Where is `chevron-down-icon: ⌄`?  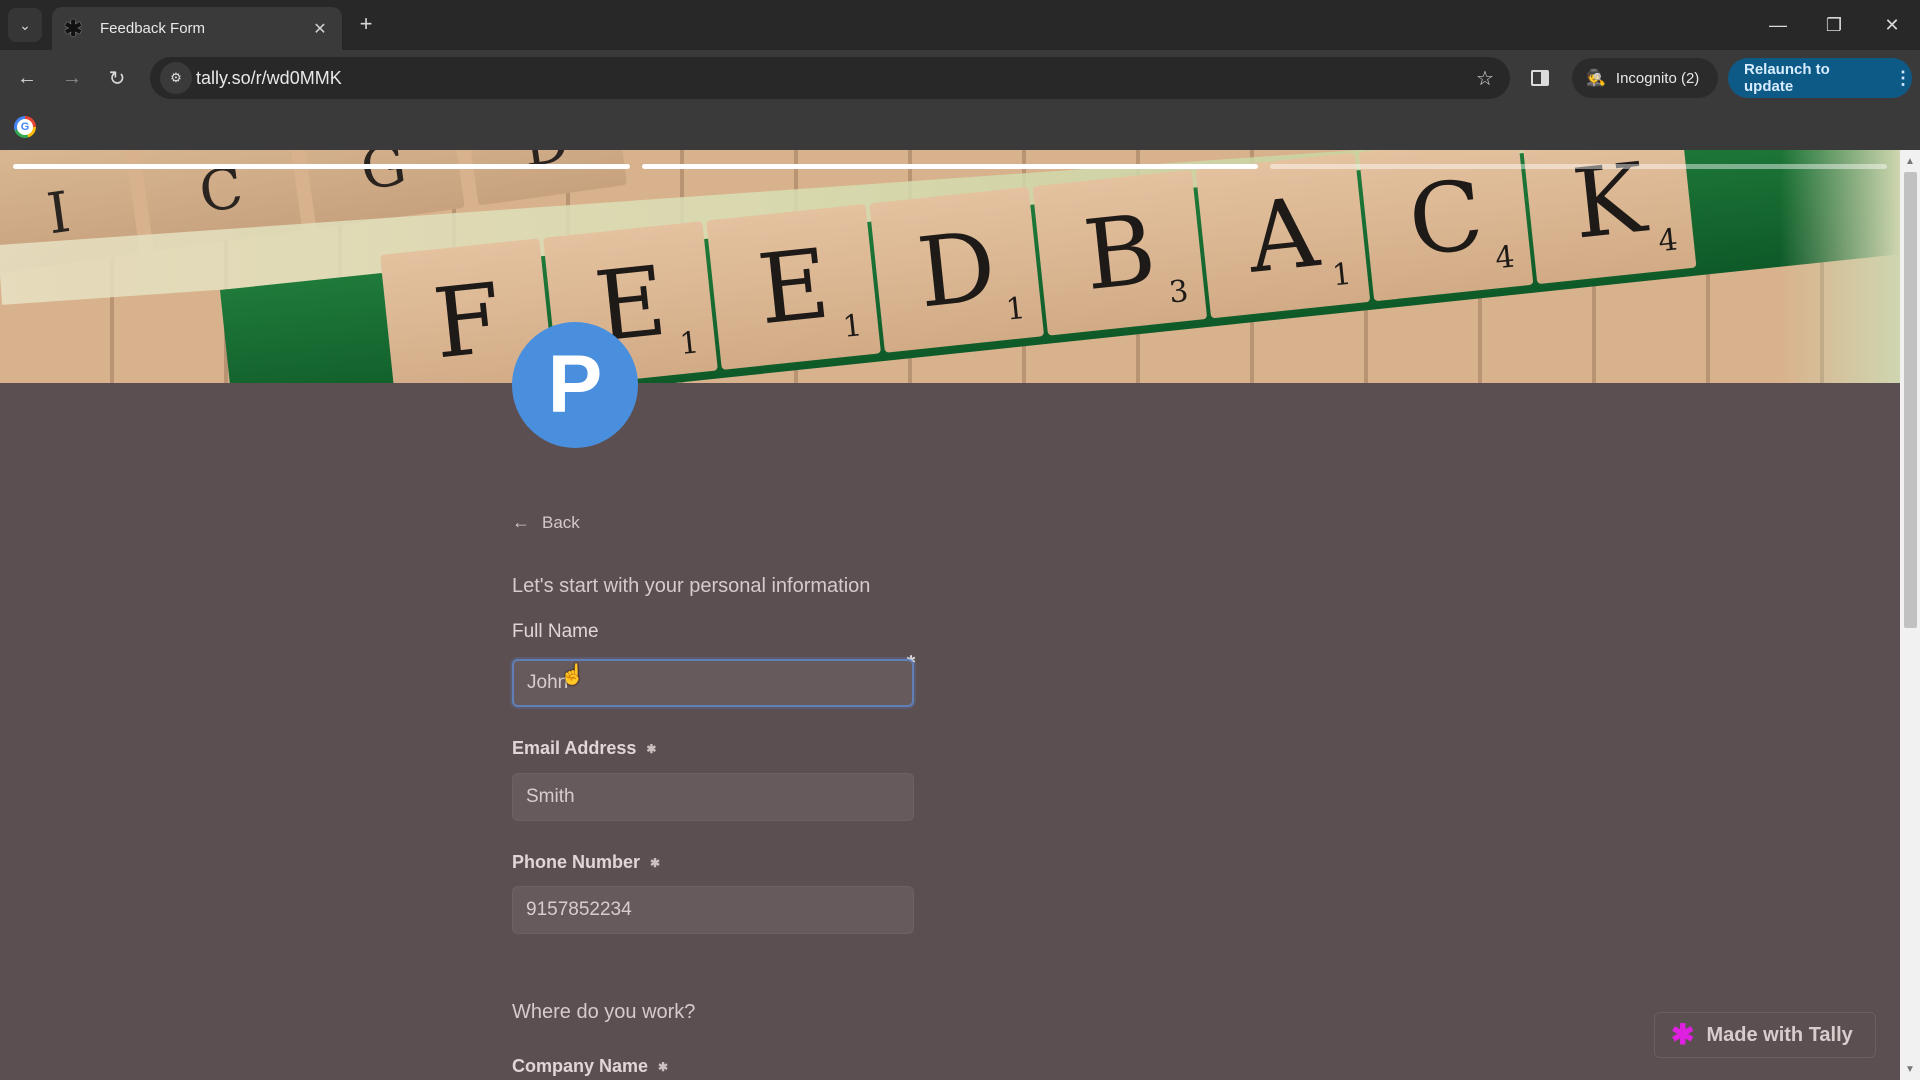 chevron-down-icon: ⌄ is located at coordinates (25, 24).